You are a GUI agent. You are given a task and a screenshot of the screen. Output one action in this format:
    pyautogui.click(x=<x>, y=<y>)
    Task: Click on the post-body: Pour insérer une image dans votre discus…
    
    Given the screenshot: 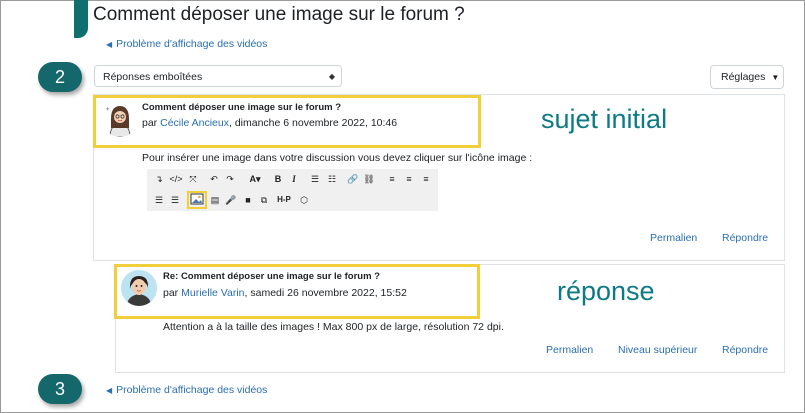 What is the action you would take?
    pyautogui.click(x=337, y=158)
    